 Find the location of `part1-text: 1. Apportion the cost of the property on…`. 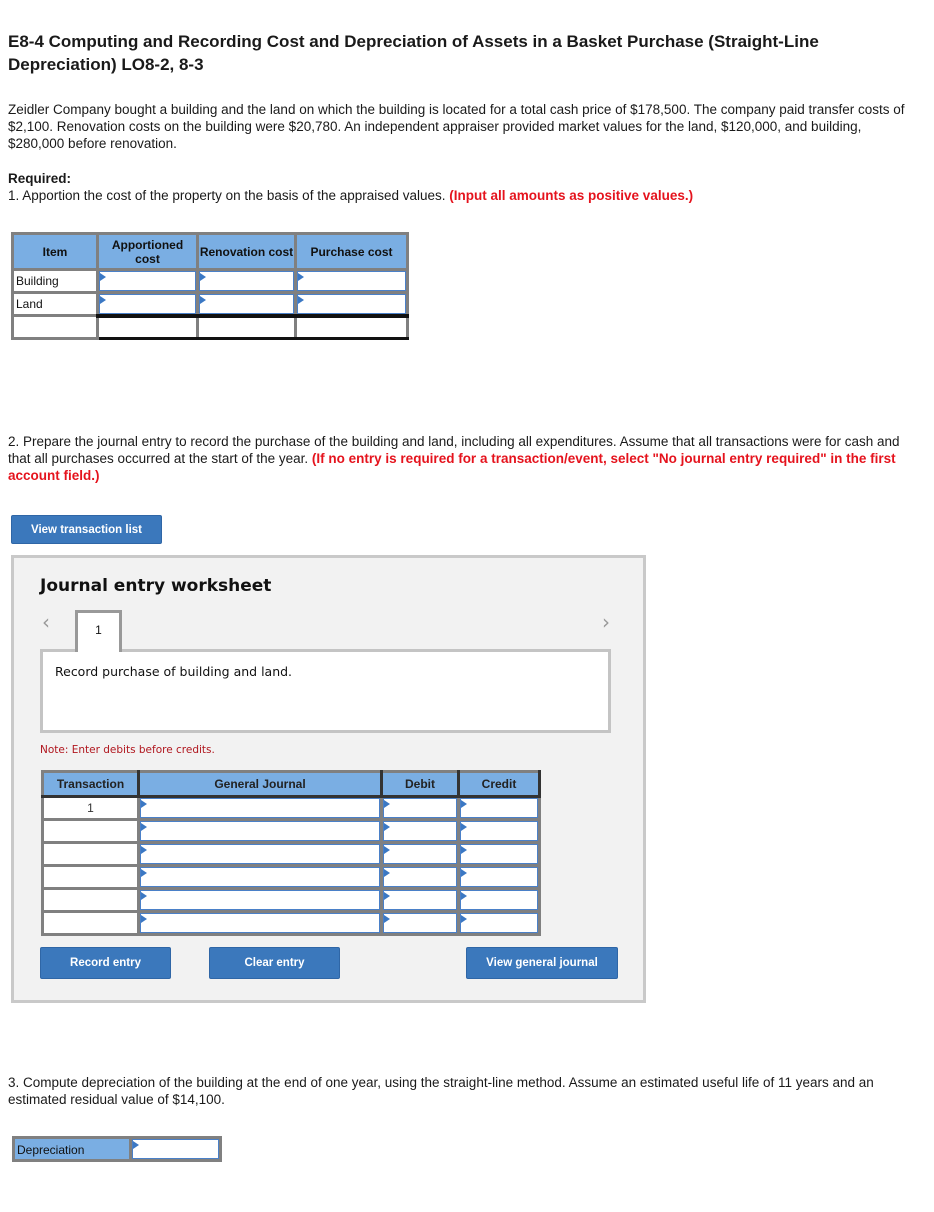

part1-text: 1. Apportion the cost of the property on… is located at coordinates (229, 195).